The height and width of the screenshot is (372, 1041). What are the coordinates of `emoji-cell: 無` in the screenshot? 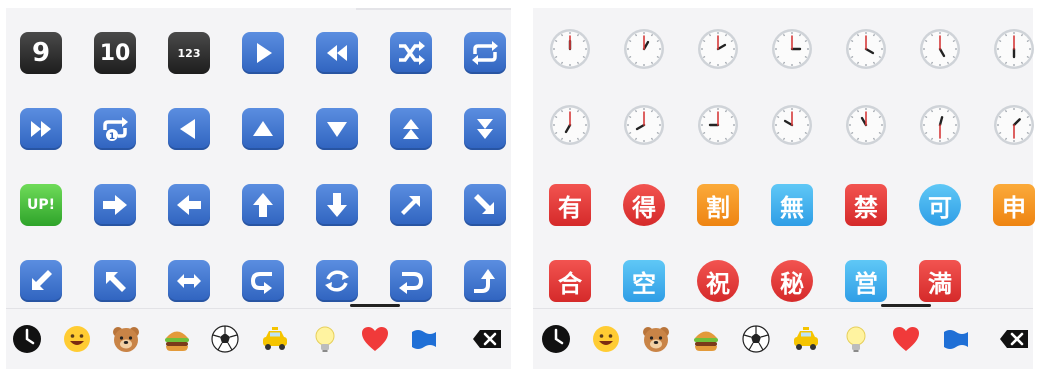 It's located at (792, 205).